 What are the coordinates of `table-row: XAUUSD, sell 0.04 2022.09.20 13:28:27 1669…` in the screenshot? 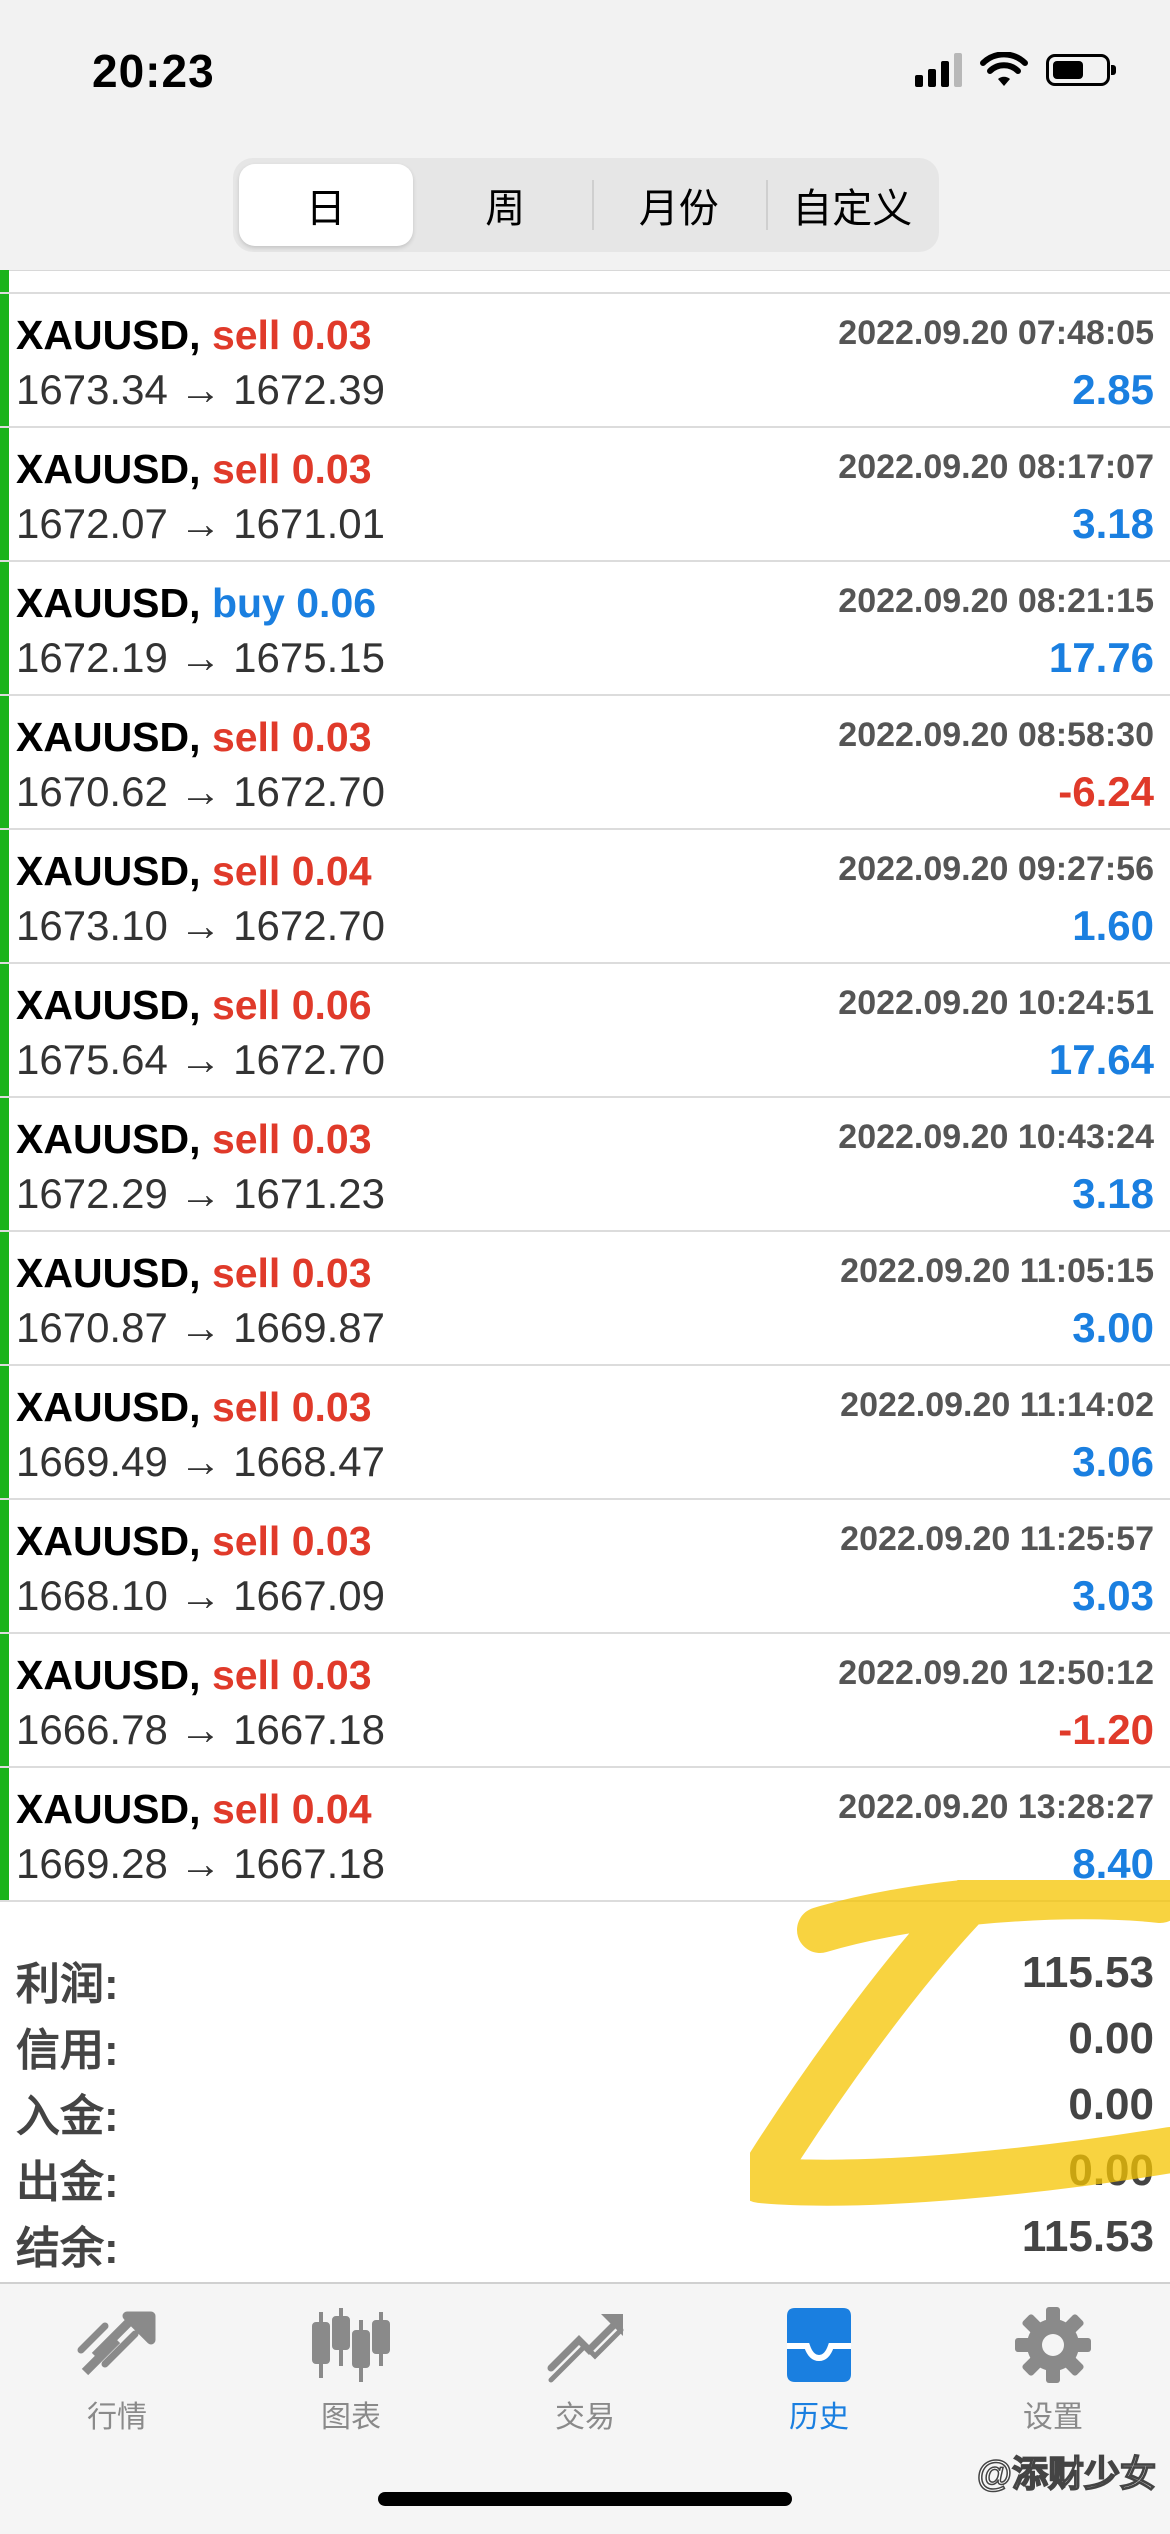 It's located at (585, 1835).